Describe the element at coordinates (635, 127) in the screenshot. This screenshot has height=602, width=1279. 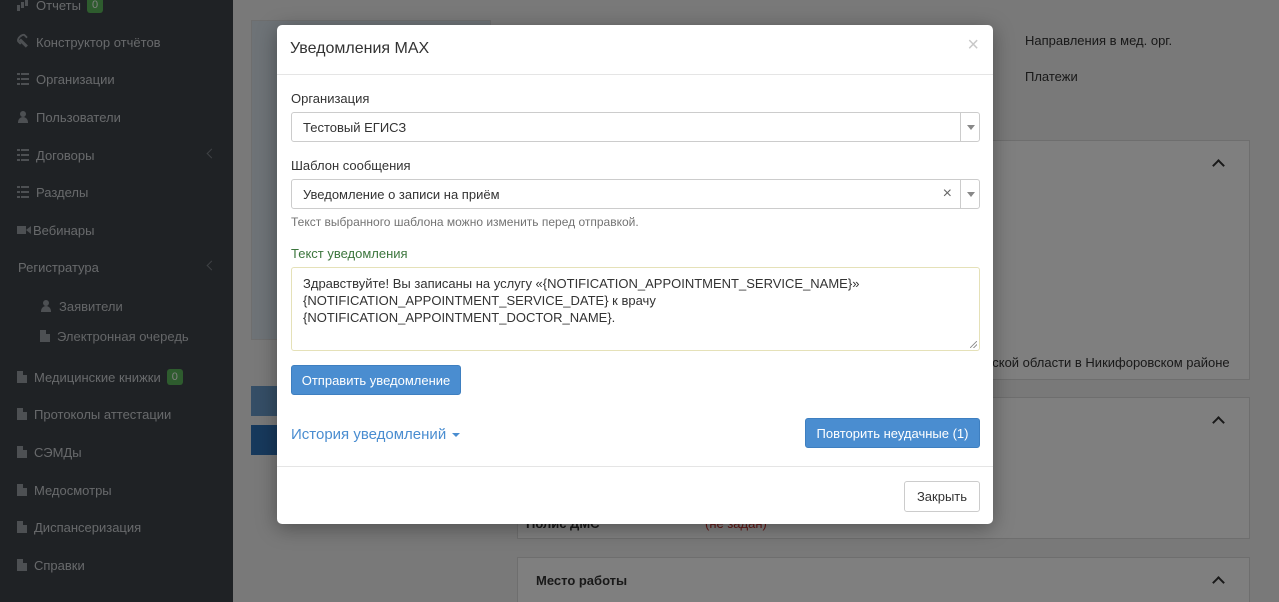
I see `organization-select: Тестовый ЕГИСЗ` at that location.